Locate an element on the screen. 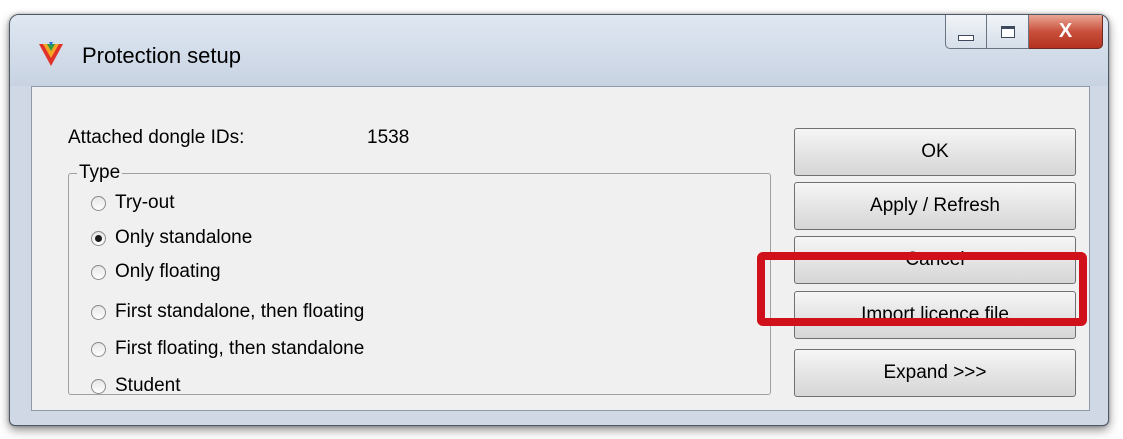  maximize-button is located at coordinates (1008, 32).